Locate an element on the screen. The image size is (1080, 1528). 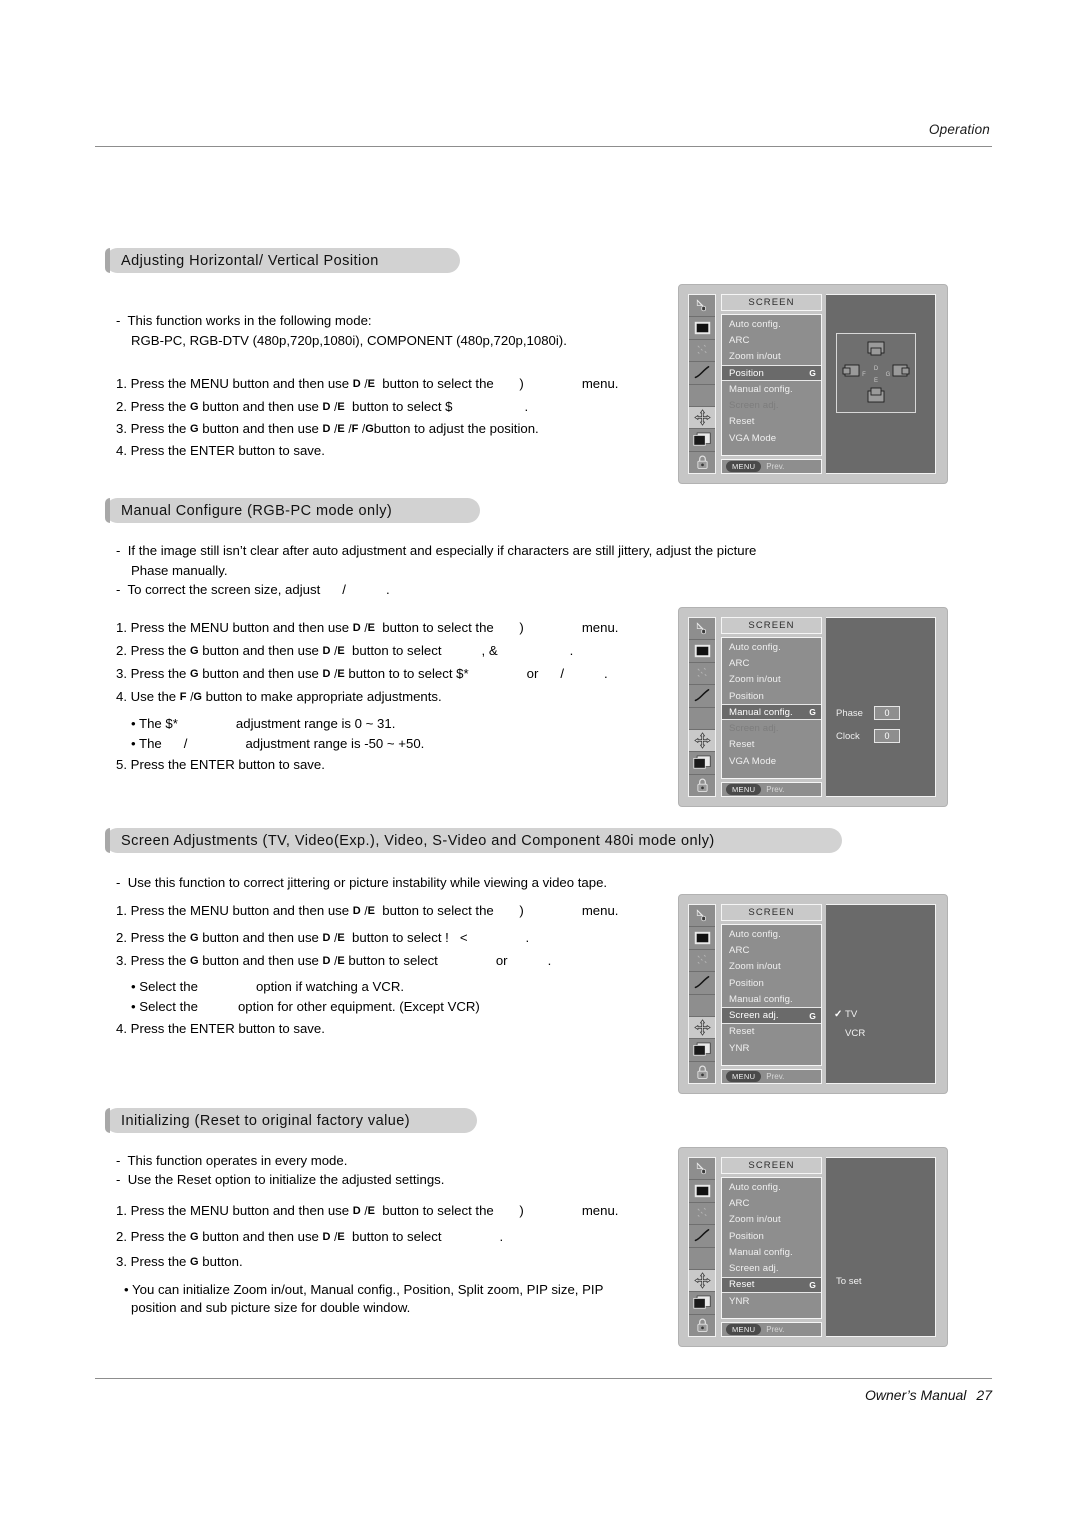
option-vcr: VCR is located at coordinates (849, 1033).